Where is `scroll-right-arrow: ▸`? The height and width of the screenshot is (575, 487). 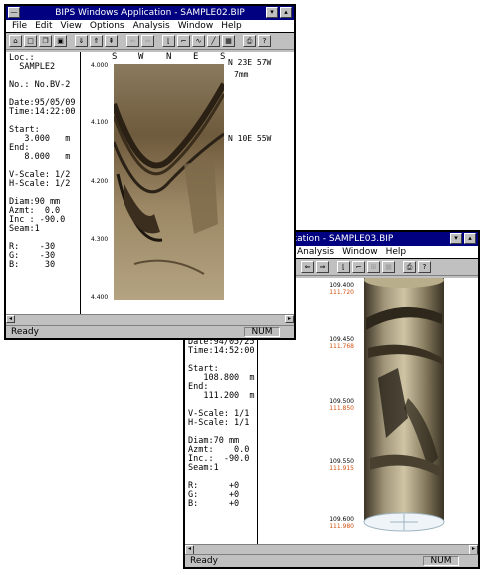
scroll-right-arrow: ▸ is located at coordinates (289, 319).